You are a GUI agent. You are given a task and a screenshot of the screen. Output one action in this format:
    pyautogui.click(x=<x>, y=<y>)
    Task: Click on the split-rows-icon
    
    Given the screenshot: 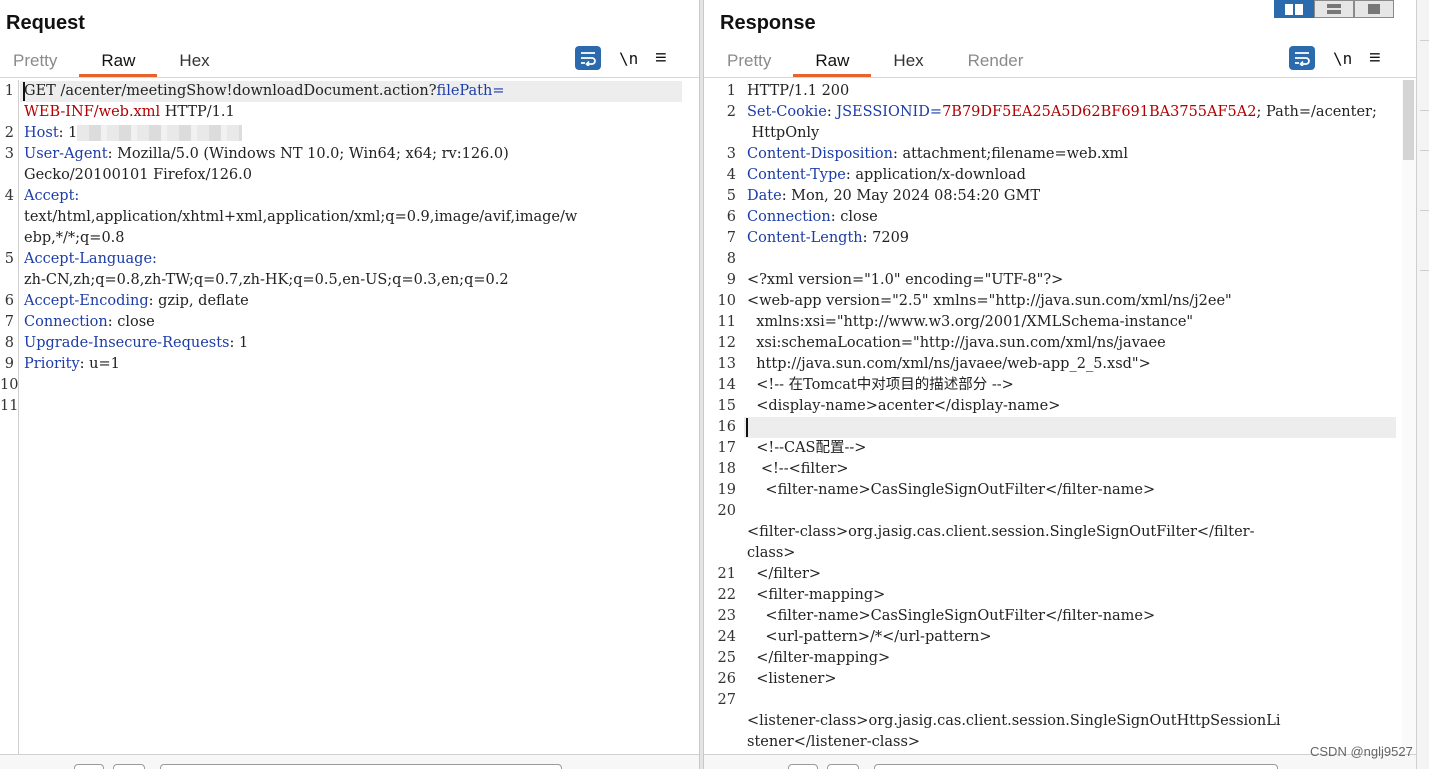 What is the action you would take?
    pyautogui.click(x=1334, y=9)
    